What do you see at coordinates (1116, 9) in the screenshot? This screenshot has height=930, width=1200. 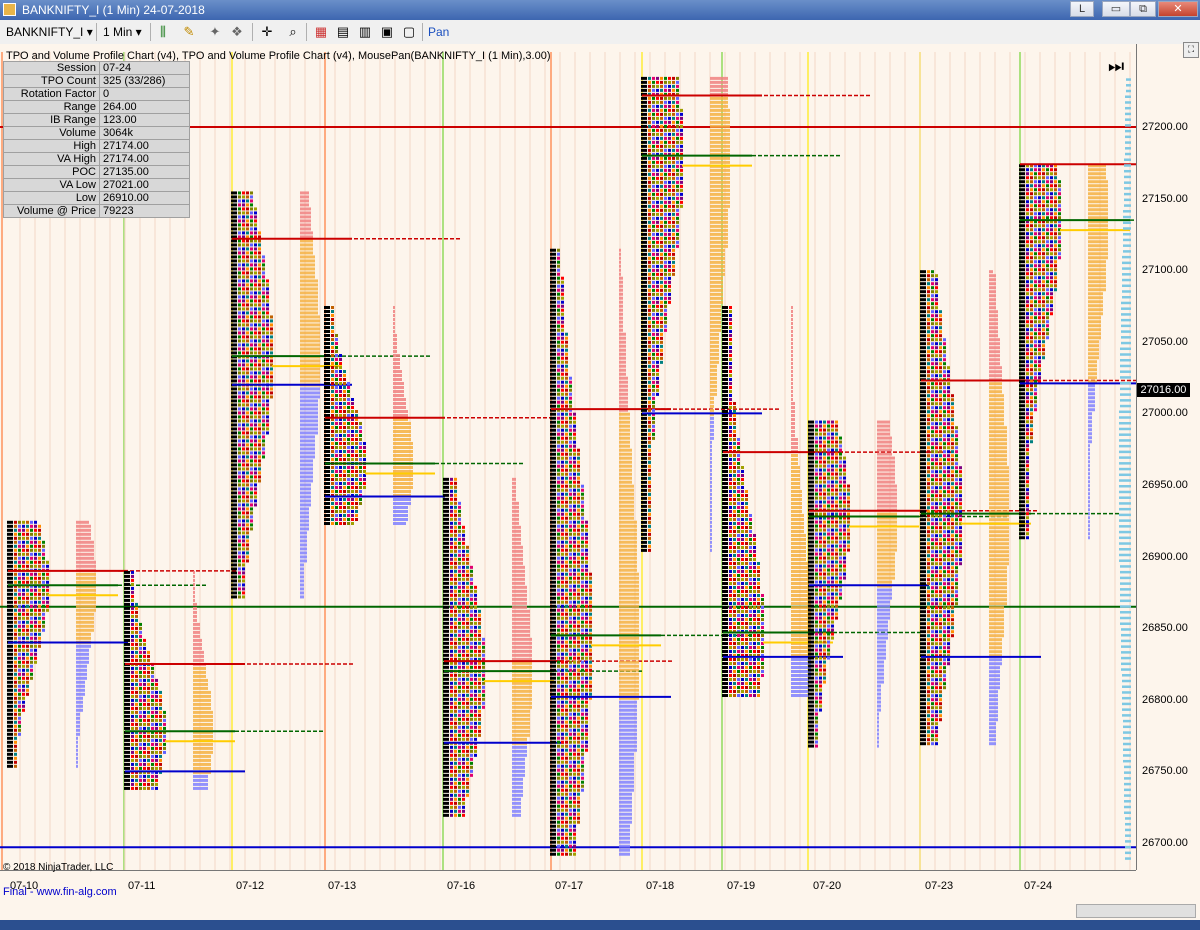 I see `minimize-button: ▭` at bounding box center [1116, 9].